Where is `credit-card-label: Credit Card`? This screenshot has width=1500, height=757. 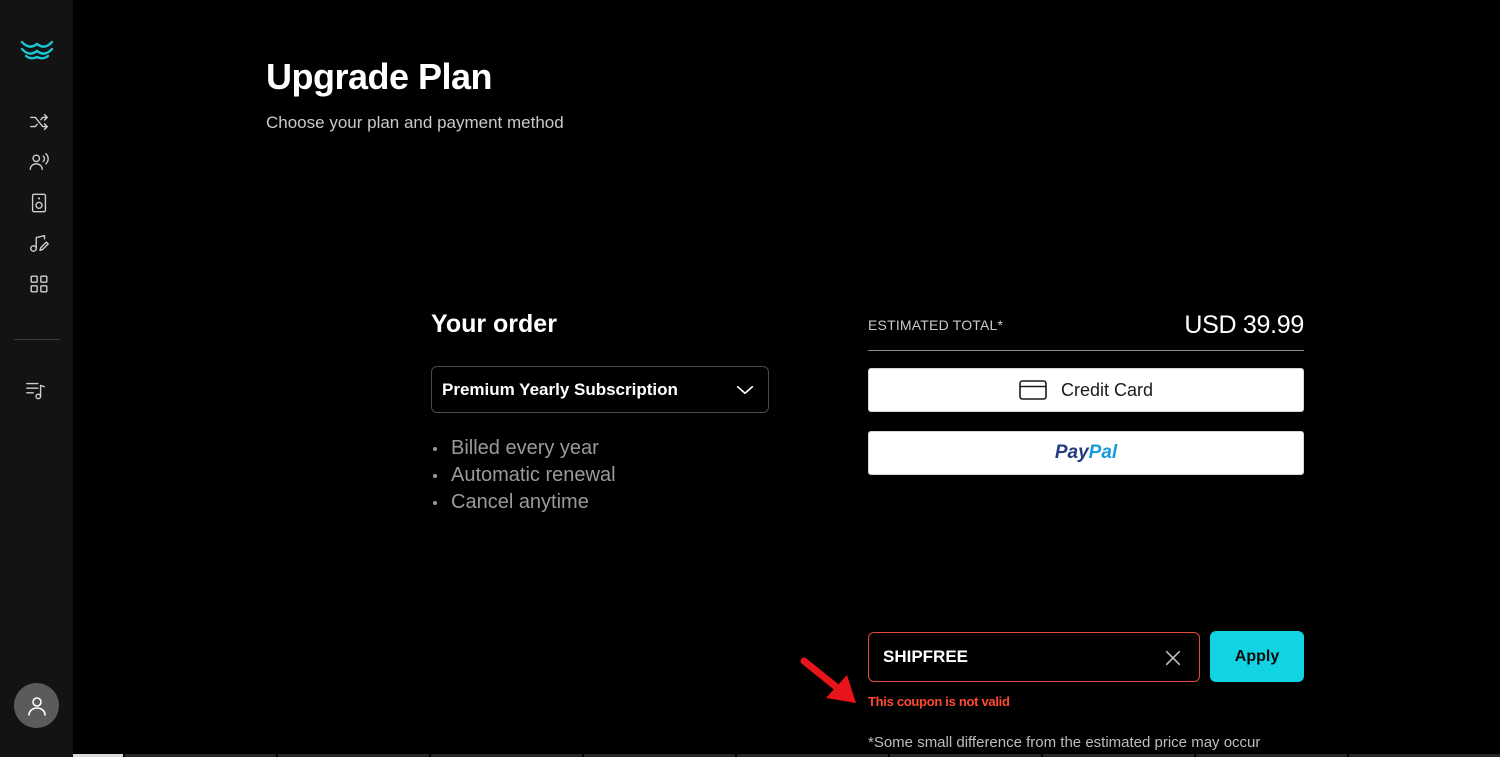
credit-card-label: Credit Card is located at coordinates (1107, 389).